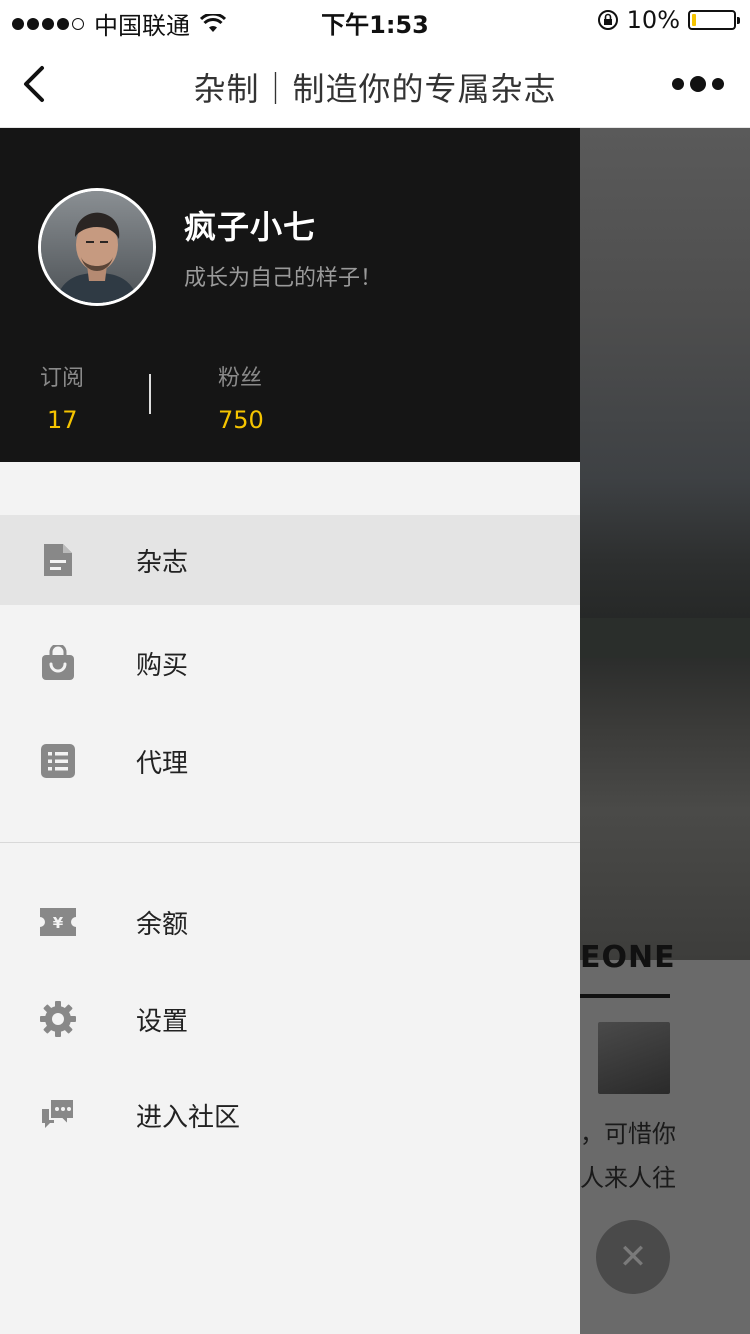 This screenshot has width=750, height=1334. Describe the element at coordinates (698, 84) in the screenshot. I see `more-dots-icon` at that location.